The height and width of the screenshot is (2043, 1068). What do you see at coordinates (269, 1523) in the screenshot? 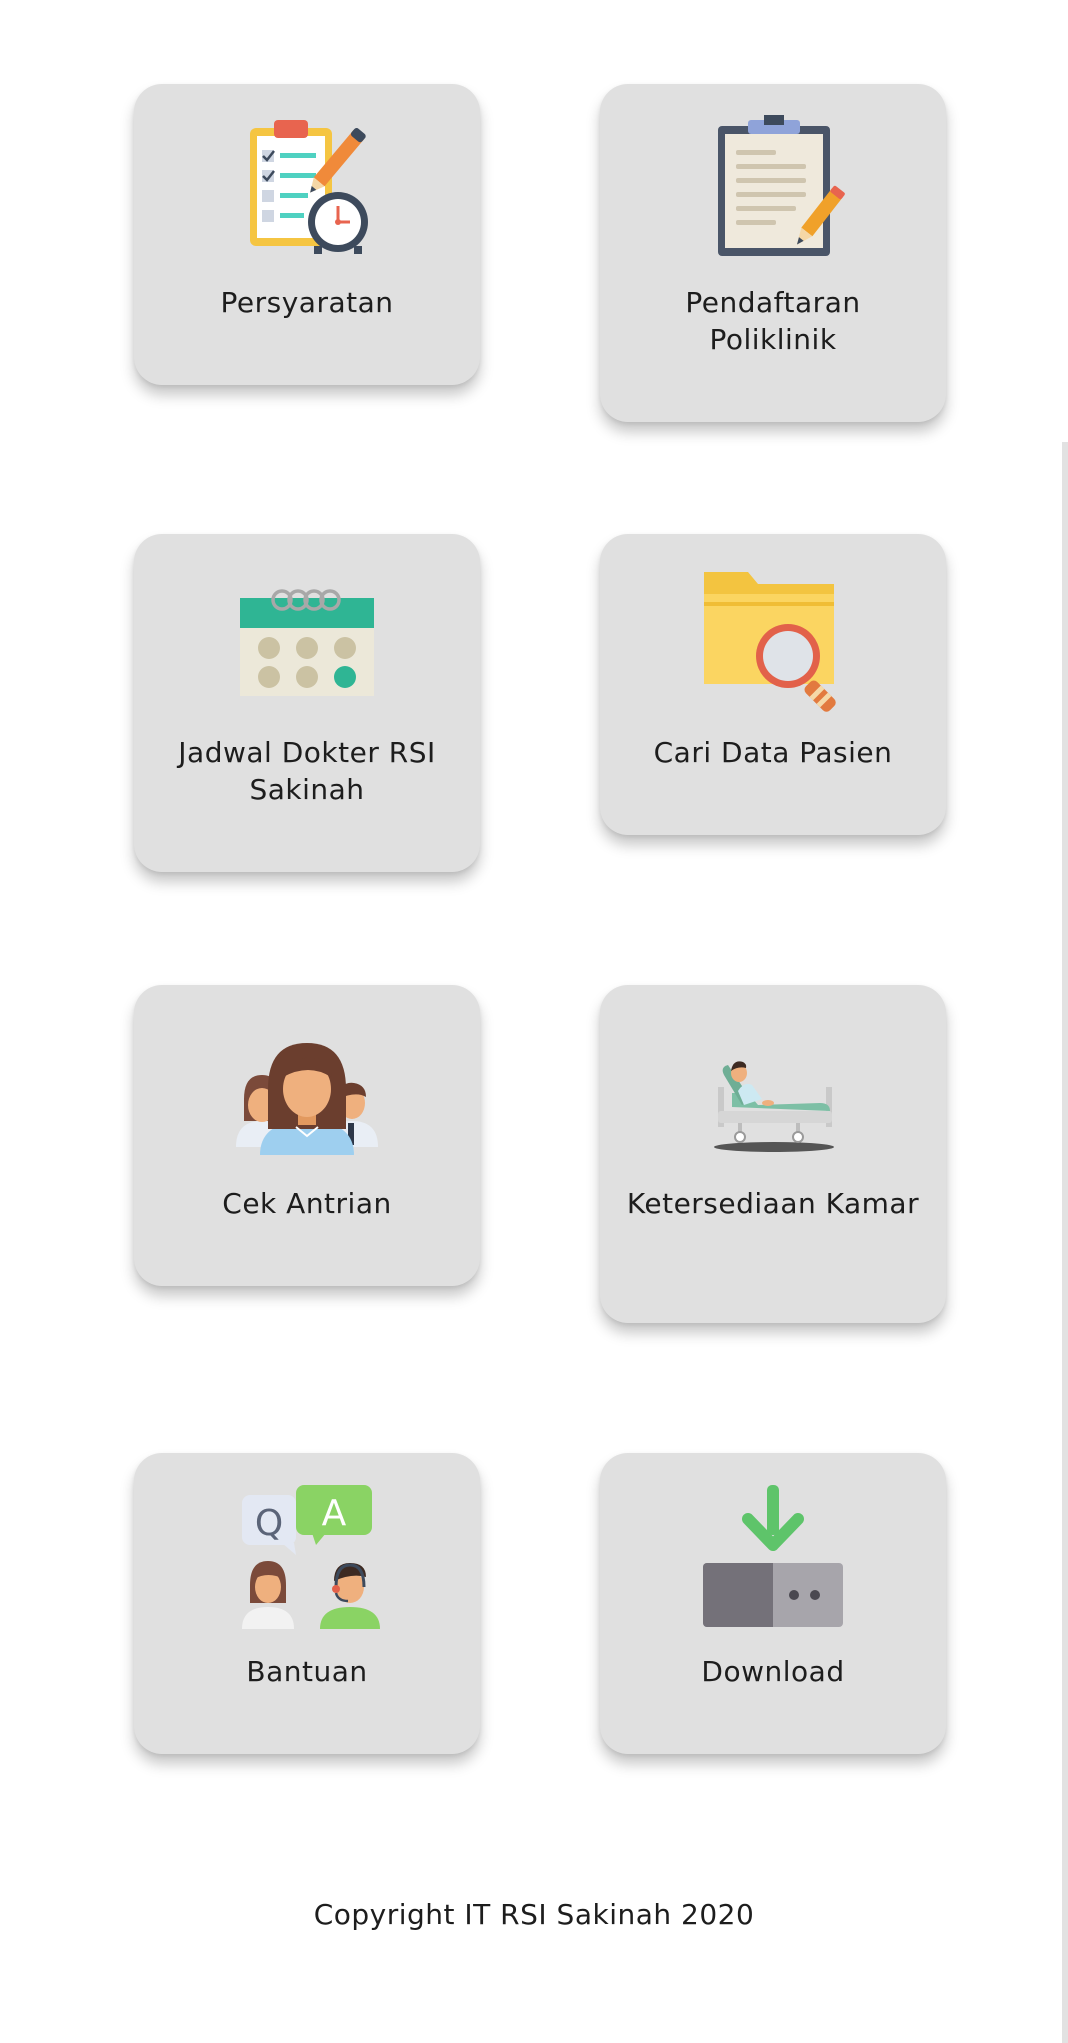
I see `svg-text: Q` at bounding box center [269, 1523].